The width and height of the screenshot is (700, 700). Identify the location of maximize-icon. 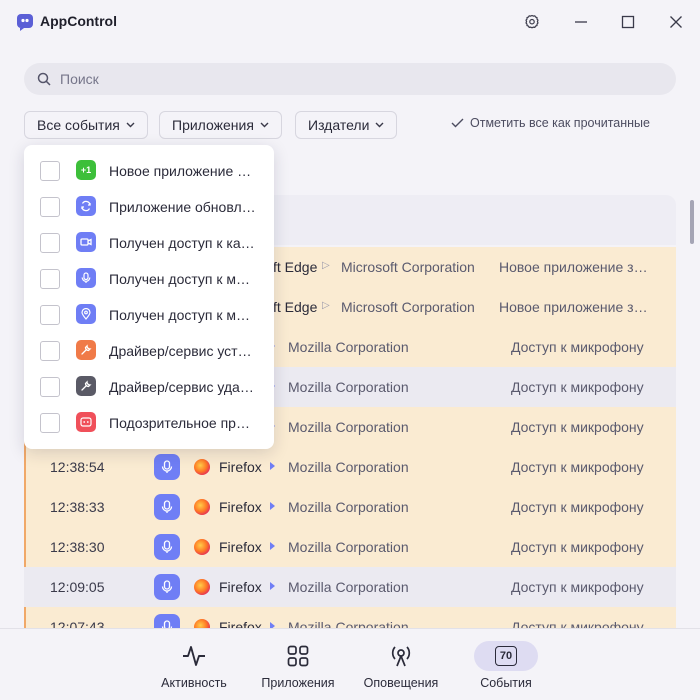
(628, 22).